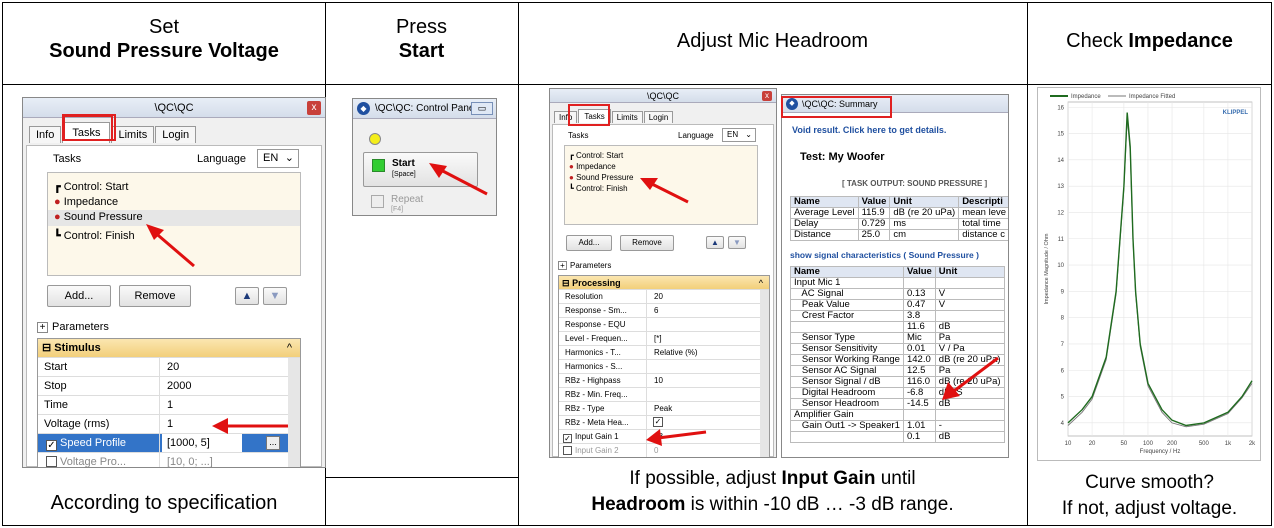  Describe the element at coordinates (1149, 496) in the screenshot. I see `footer-col4: Curve smooth? If not, adjust voltage.` at that location.